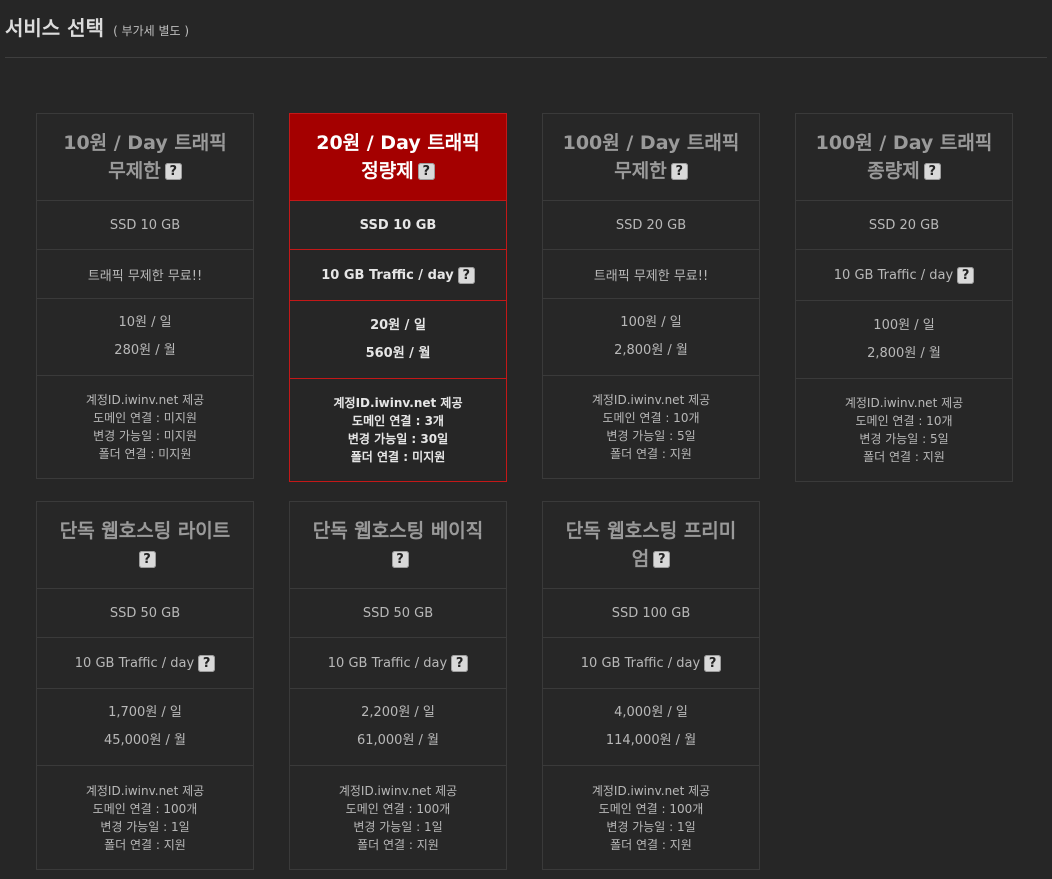 This screenshot has width=1052, height=879. I want to click on plan-name-text: 10원 / Day 트래픽 무제한?, so click(145, 157).